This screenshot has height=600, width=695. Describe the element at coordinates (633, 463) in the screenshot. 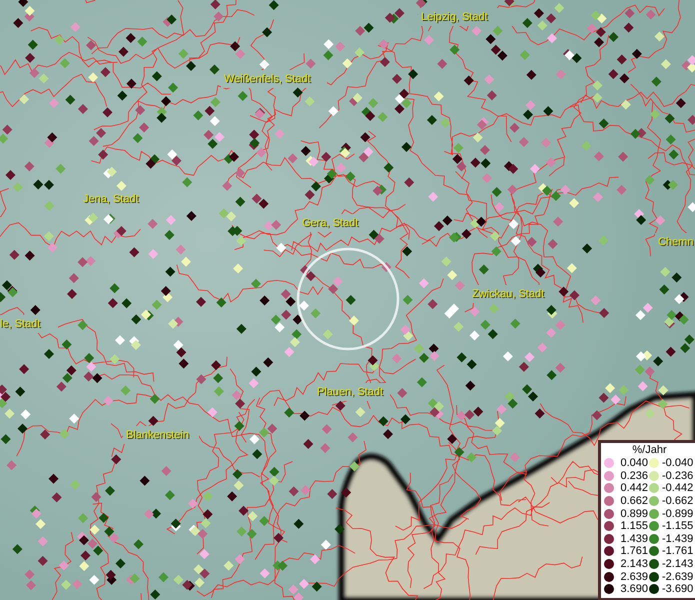

I see `legend-value: 0.040` at that location.